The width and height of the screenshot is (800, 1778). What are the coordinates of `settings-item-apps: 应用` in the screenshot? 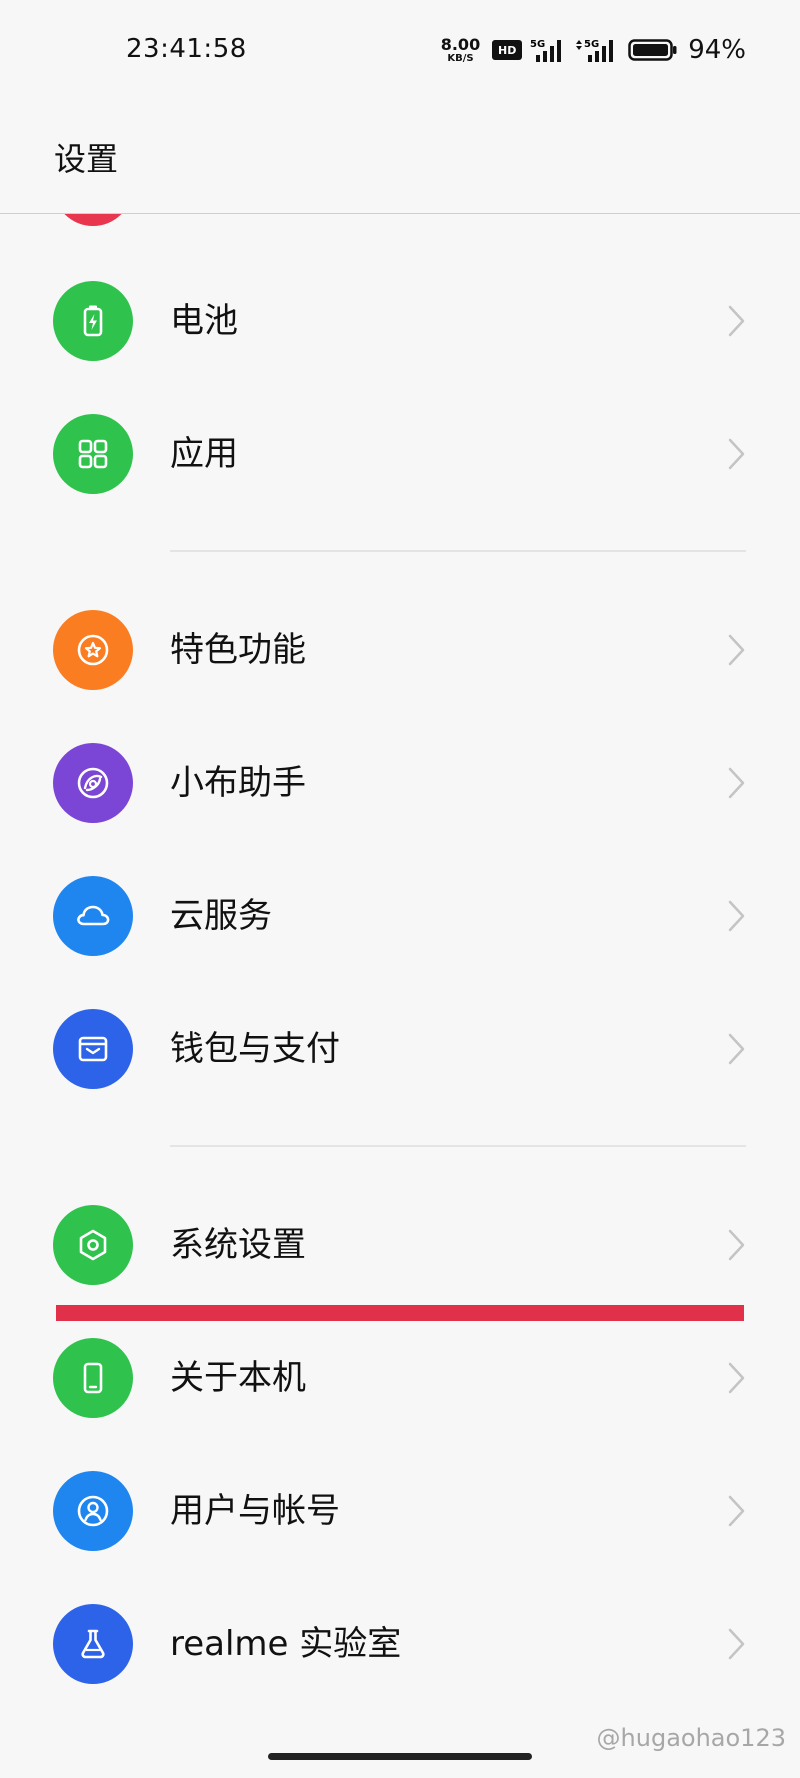 It's located at (400, 453).